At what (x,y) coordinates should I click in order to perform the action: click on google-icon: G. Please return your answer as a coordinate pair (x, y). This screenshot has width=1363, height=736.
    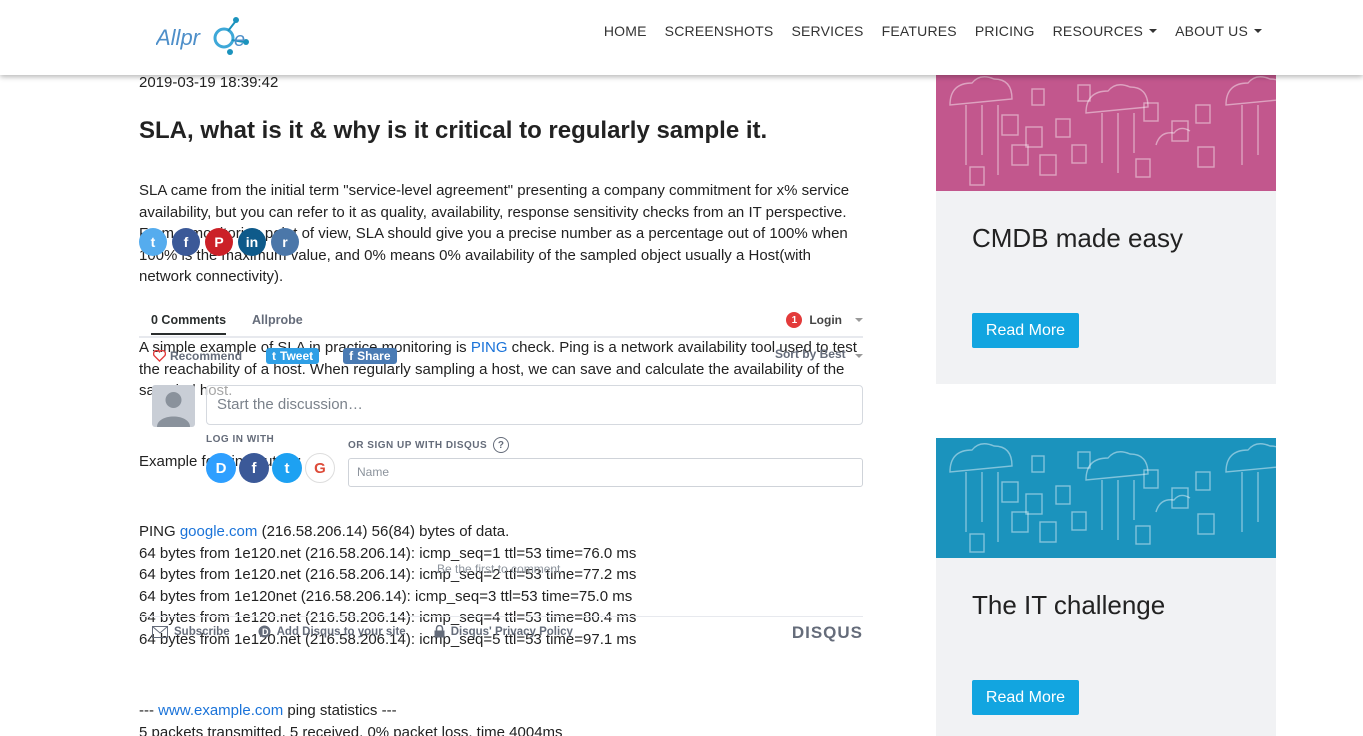
    Looking at the image, I should click on (320, 468).